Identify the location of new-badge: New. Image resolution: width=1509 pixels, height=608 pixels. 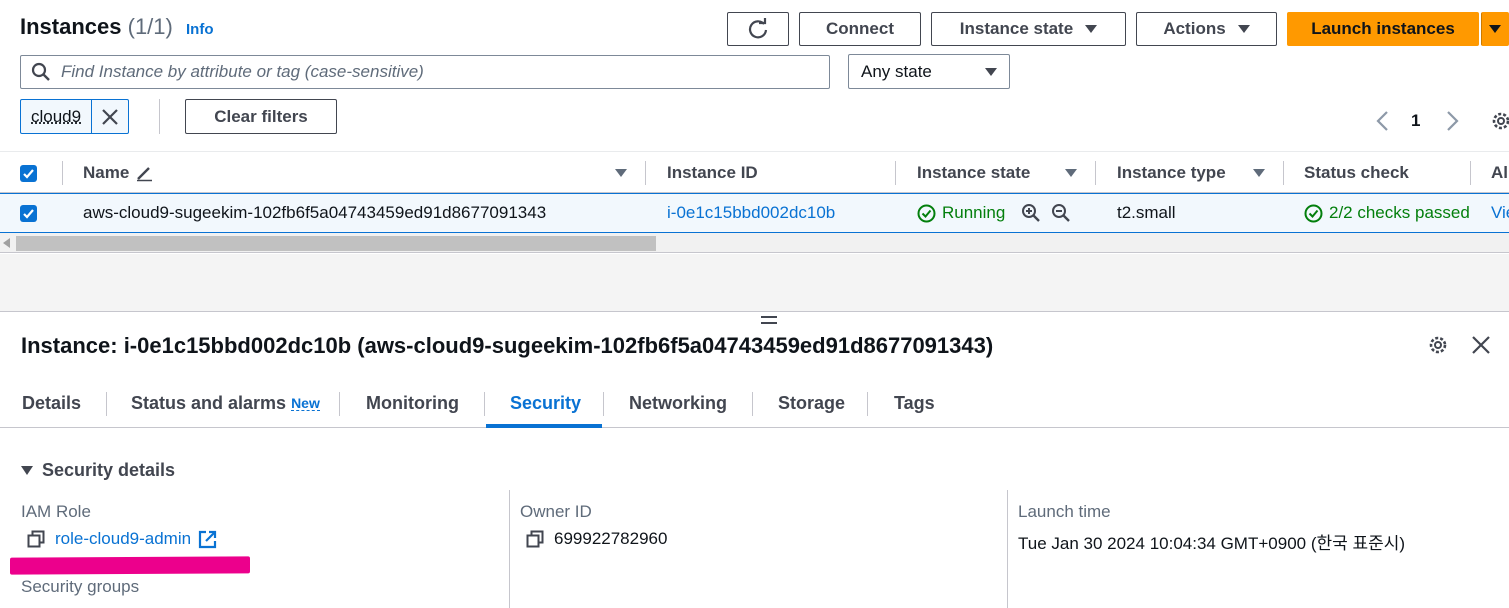
(305, 403).